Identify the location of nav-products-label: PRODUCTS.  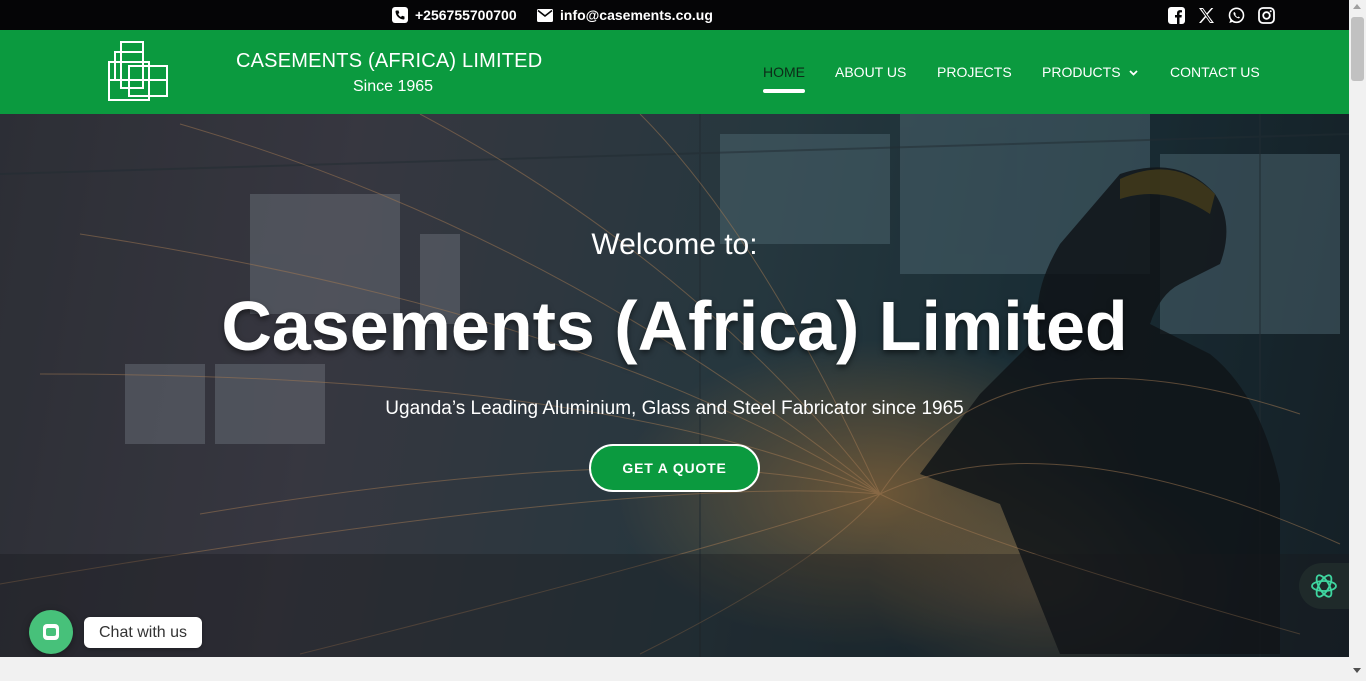
(1081, 72).